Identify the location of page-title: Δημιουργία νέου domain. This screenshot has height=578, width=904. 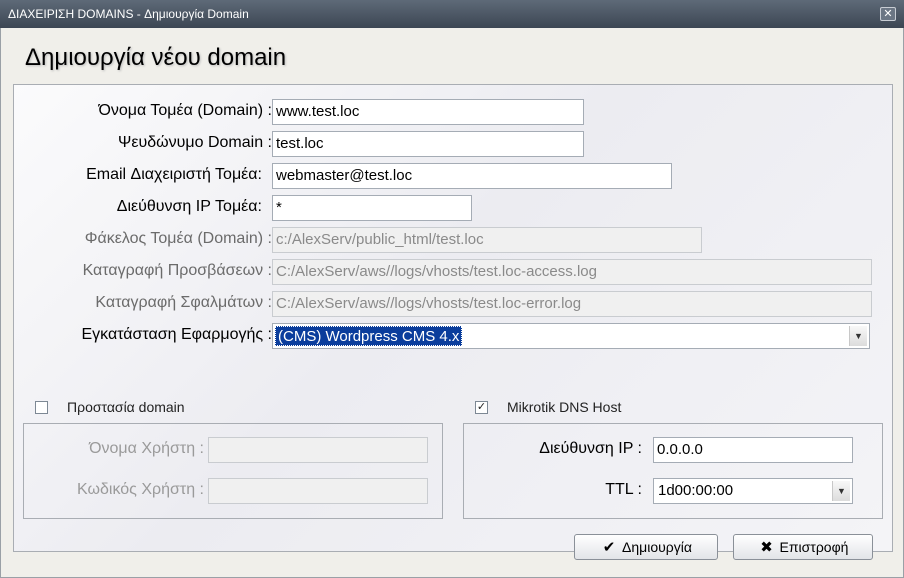
(156, 57).